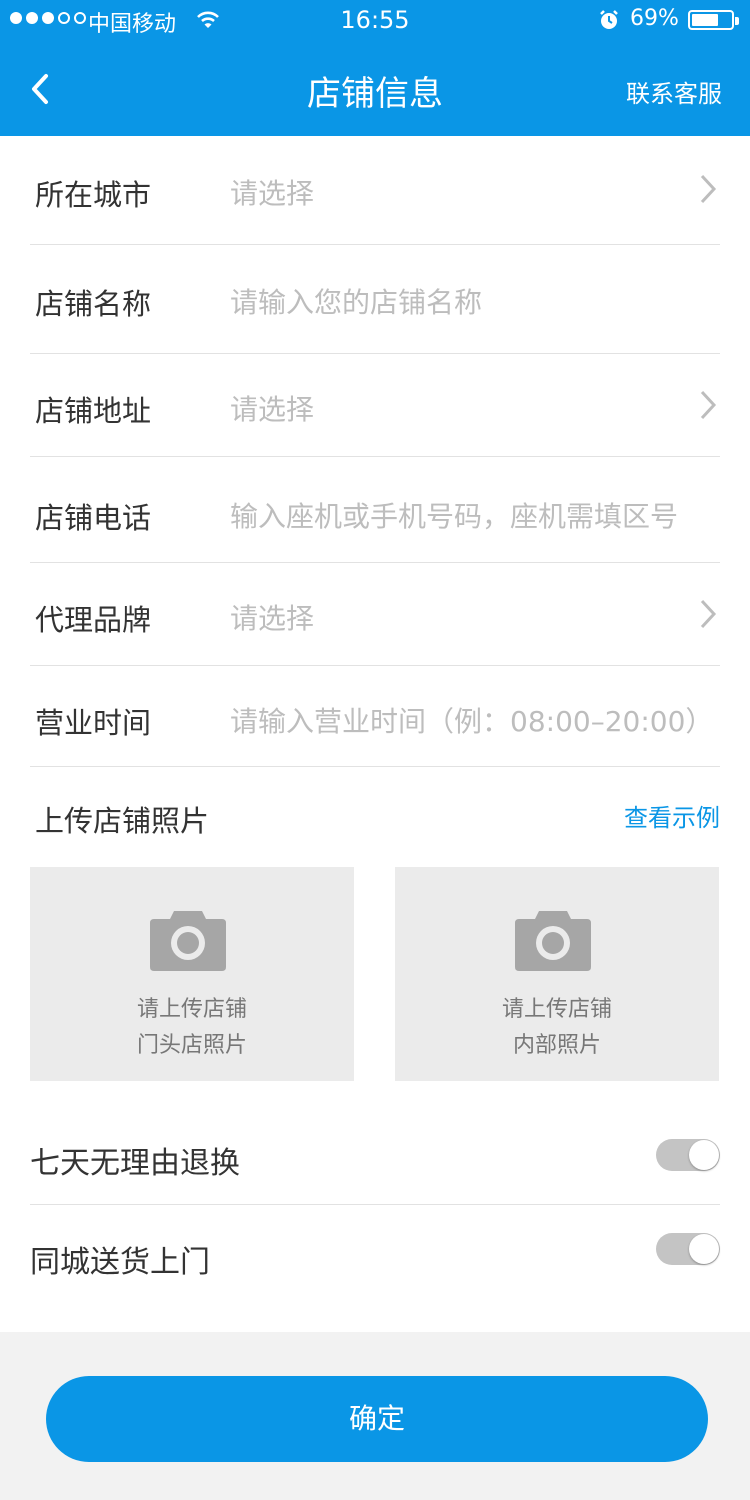  I want to click on seven-day-return-row: 七天无理由退换, so click(375, 1155).